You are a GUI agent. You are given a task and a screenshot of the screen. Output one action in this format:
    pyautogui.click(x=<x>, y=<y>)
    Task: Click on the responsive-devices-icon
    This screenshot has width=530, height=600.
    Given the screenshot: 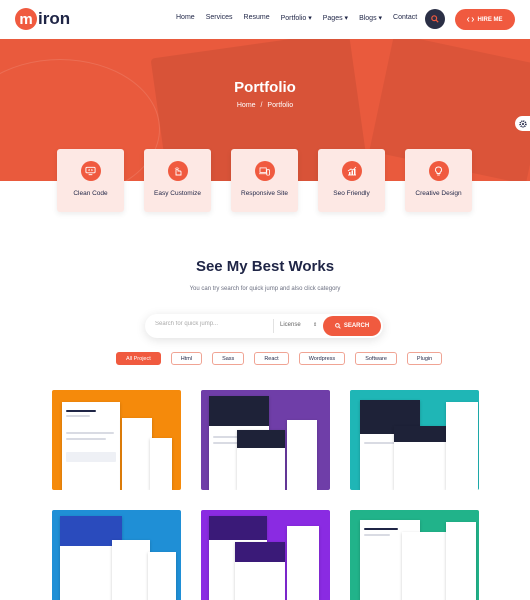 What is the action you would take?
    pyautogui.click(x=264, y=171)
    